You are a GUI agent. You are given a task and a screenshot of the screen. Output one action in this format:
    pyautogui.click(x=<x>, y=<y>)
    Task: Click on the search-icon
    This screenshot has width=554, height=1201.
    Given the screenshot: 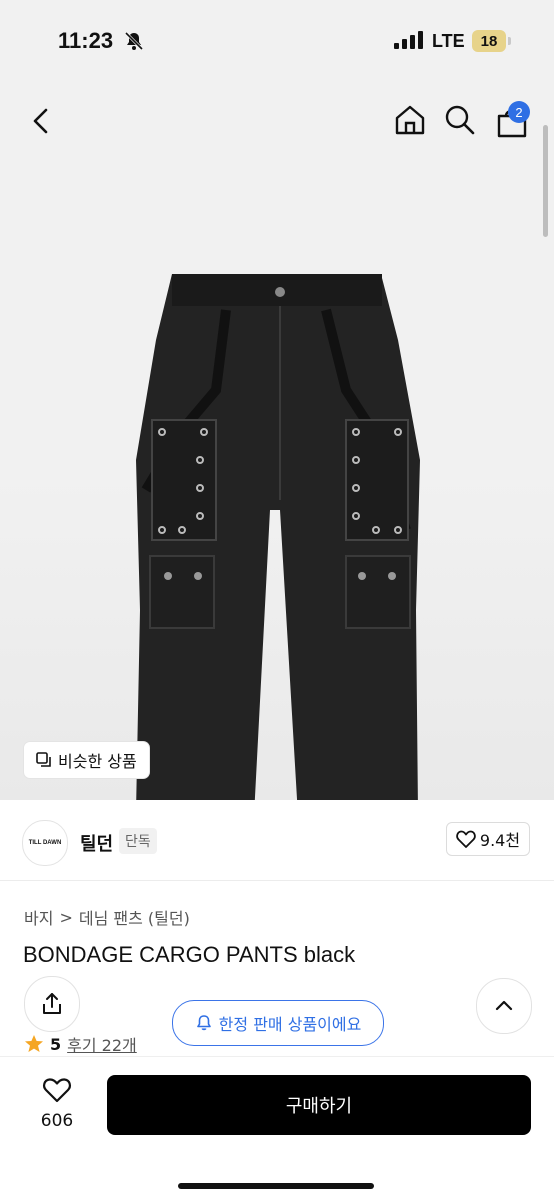 What is the action you would take?
    pyautogui.click(x=460, y=120)
    